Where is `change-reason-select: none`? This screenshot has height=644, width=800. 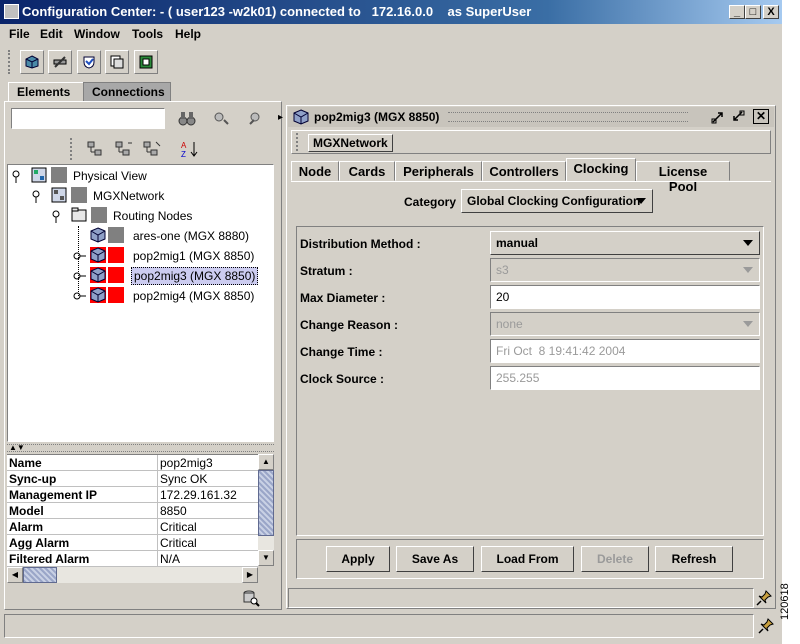 change-reason-select: none is located at coordinates (625, 324).